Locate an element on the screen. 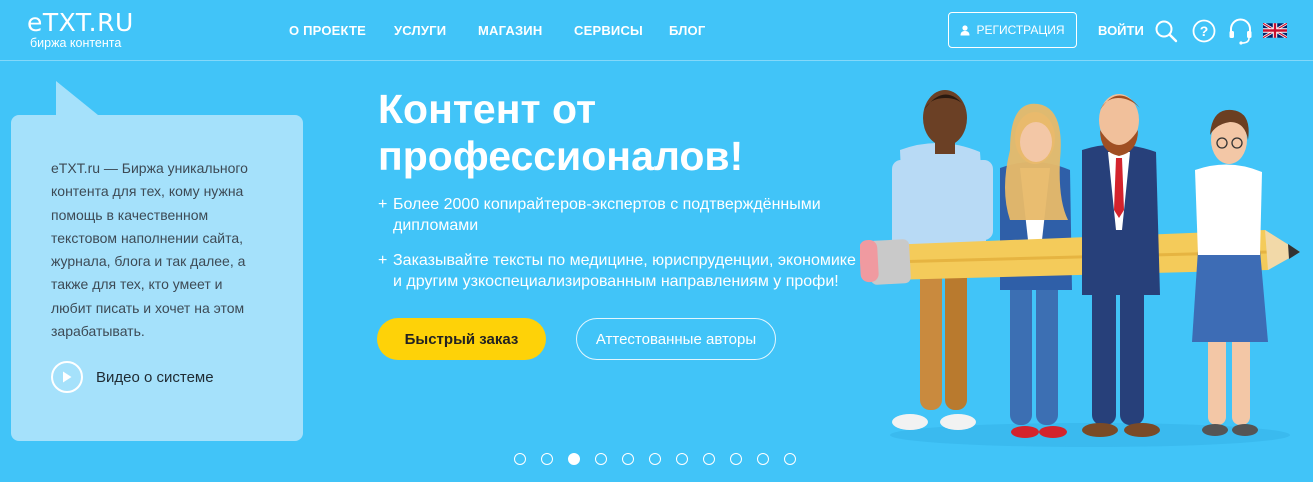 Image resolution: width=1313 pixels, height=482 pixels. nav-item-about: О ПРОЕКТЕ is located at coordinates (327, 30).